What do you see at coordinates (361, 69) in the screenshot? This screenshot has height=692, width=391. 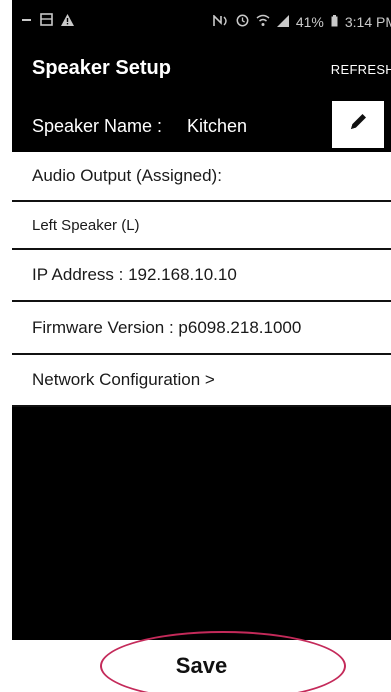 I see `refresh-button: REFRESH` at bounding box center [361, 69].